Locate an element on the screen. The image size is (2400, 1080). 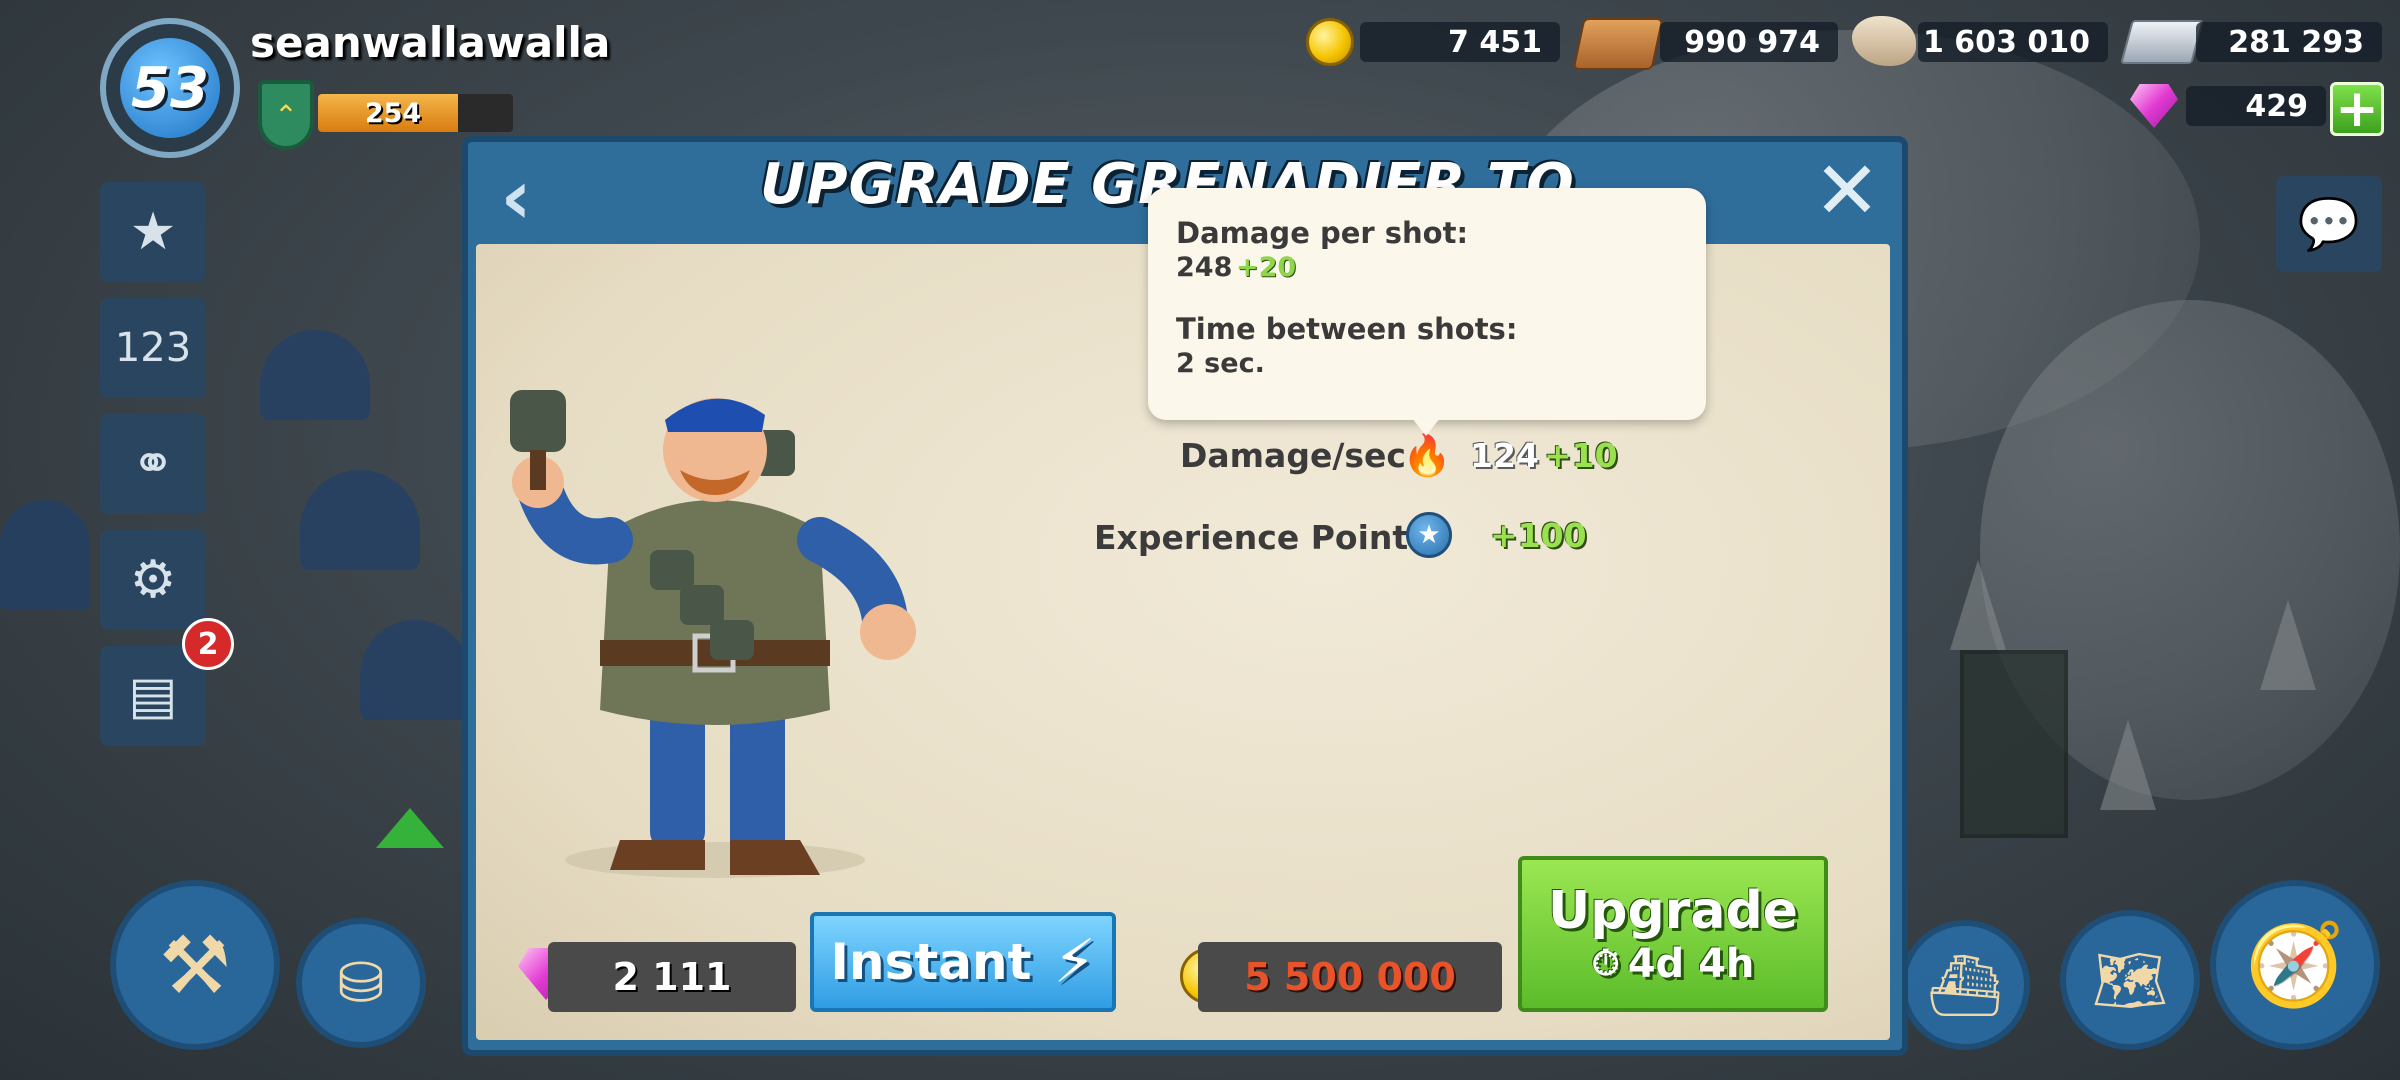
buy-diamonds-button: + is located at coordinates (2357, 109).